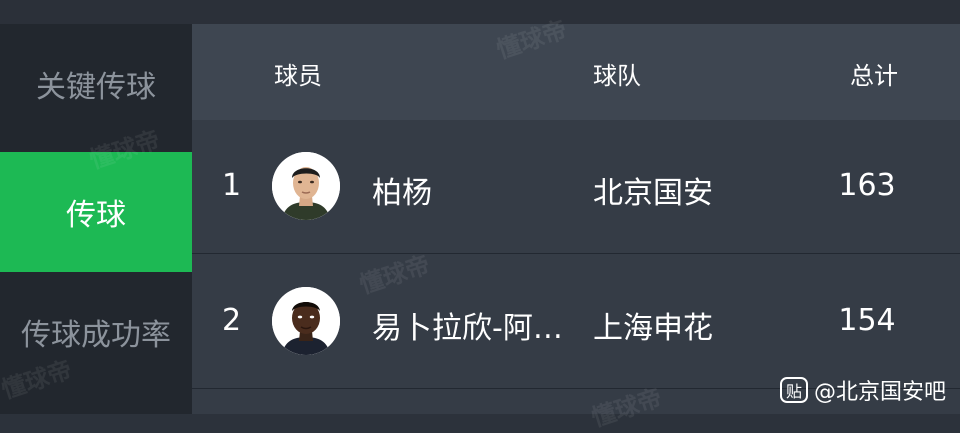 The image size is (960, 433). I want to click on total-value: 163, so click(867, 185).